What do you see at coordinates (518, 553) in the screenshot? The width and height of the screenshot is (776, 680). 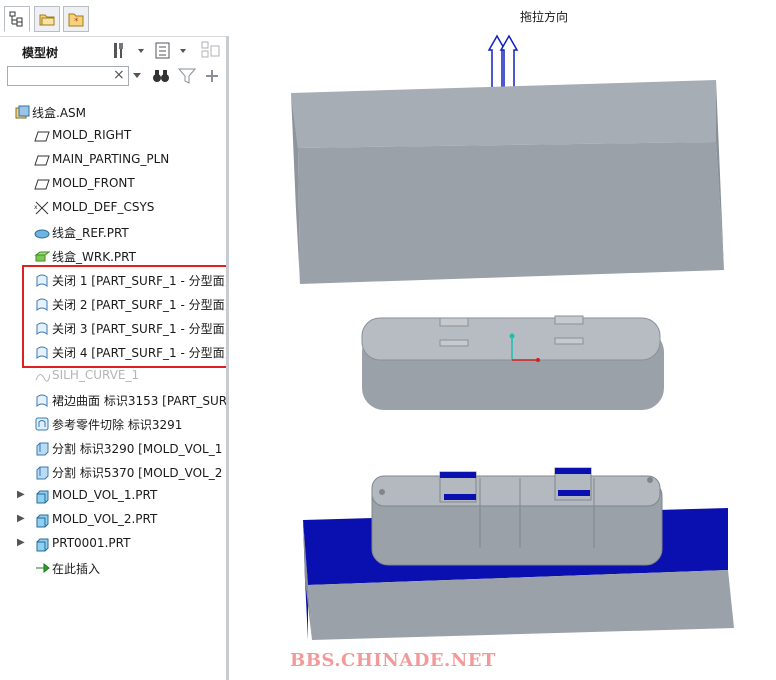 I see `lower-mold-block` at bounding box center [518, 553].